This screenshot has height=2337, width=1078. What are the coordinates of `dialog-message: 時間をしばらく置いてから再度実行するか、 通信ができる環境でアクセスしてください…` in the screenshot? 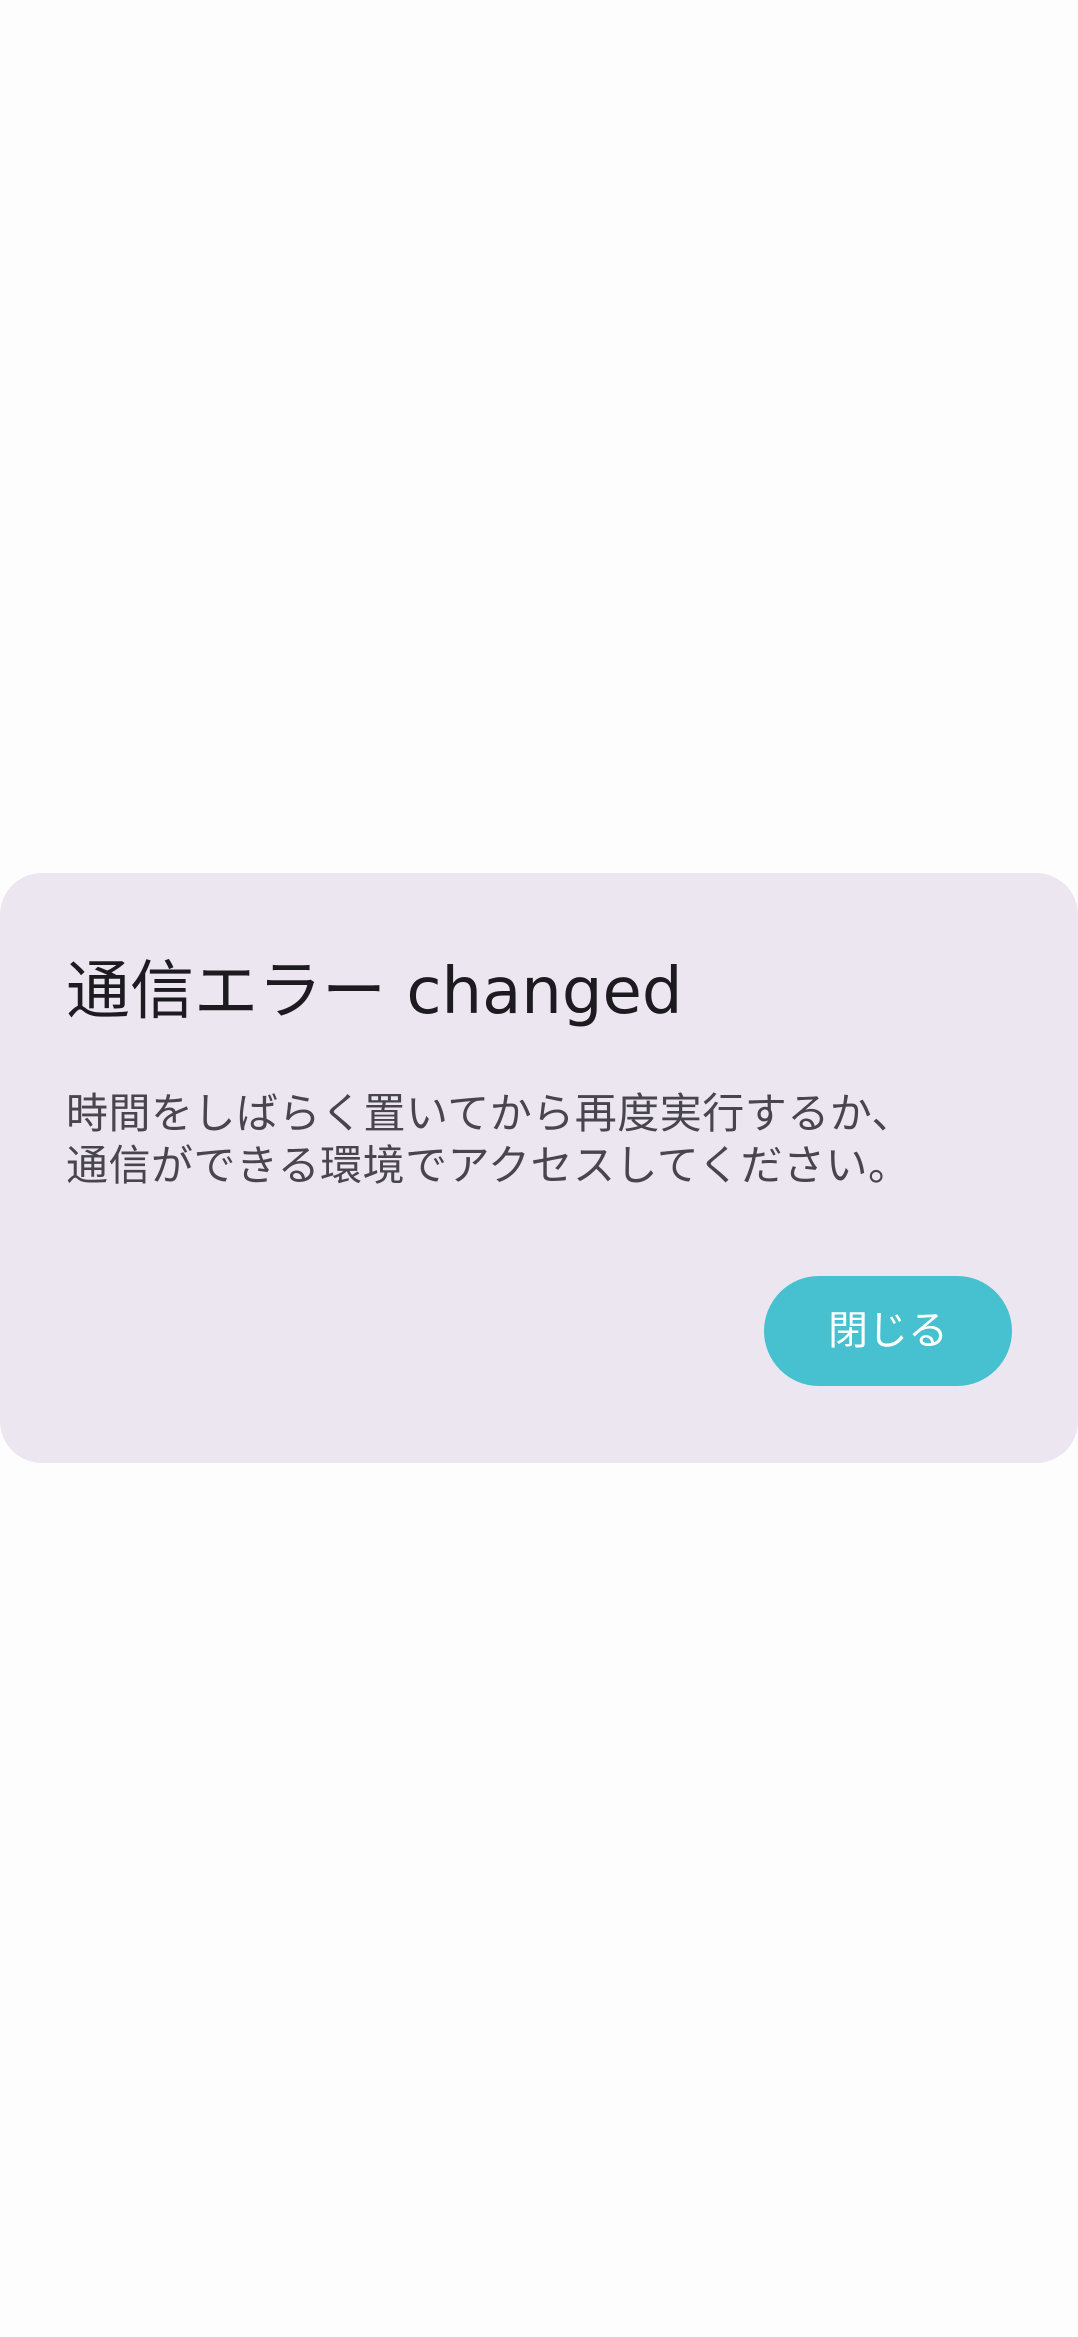 It's located at (541, 1140).